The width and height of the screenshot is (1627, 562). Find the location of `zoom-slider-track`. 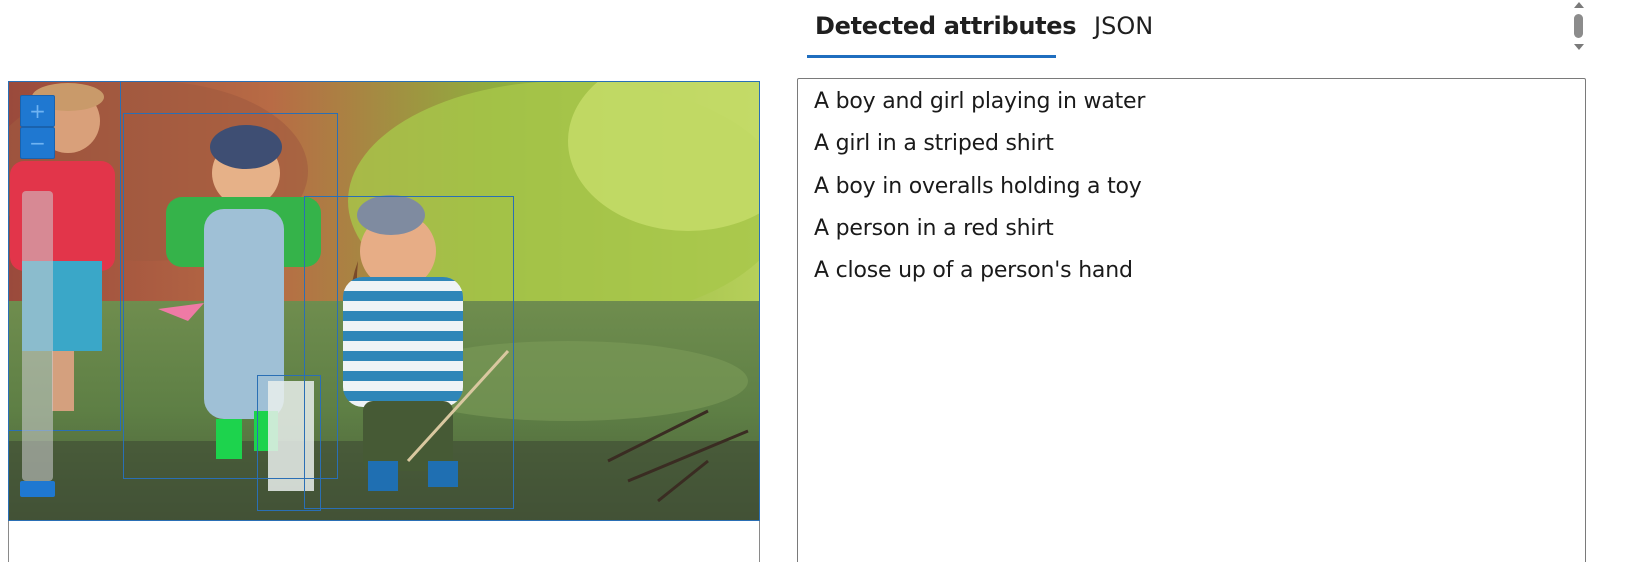

zoom-slider-track is located at coordinates (37, 336).